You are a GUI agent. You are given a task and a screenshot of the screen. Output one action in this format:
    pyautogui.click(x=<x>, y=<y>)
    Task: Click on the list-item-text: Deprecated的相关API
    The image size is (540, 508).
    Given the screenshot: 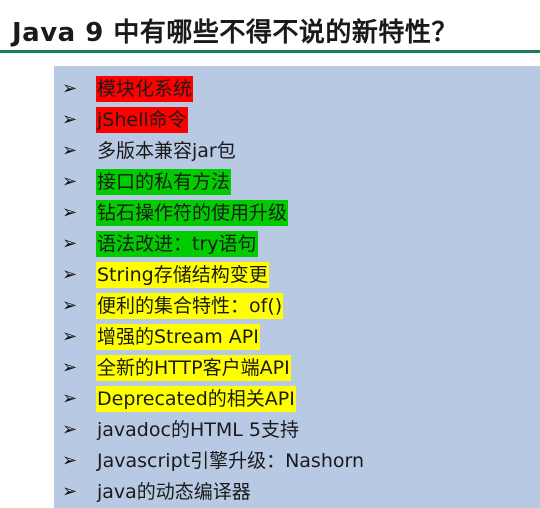 What is the action you would take?
    pyautogui.click(x=196, y=398)
    